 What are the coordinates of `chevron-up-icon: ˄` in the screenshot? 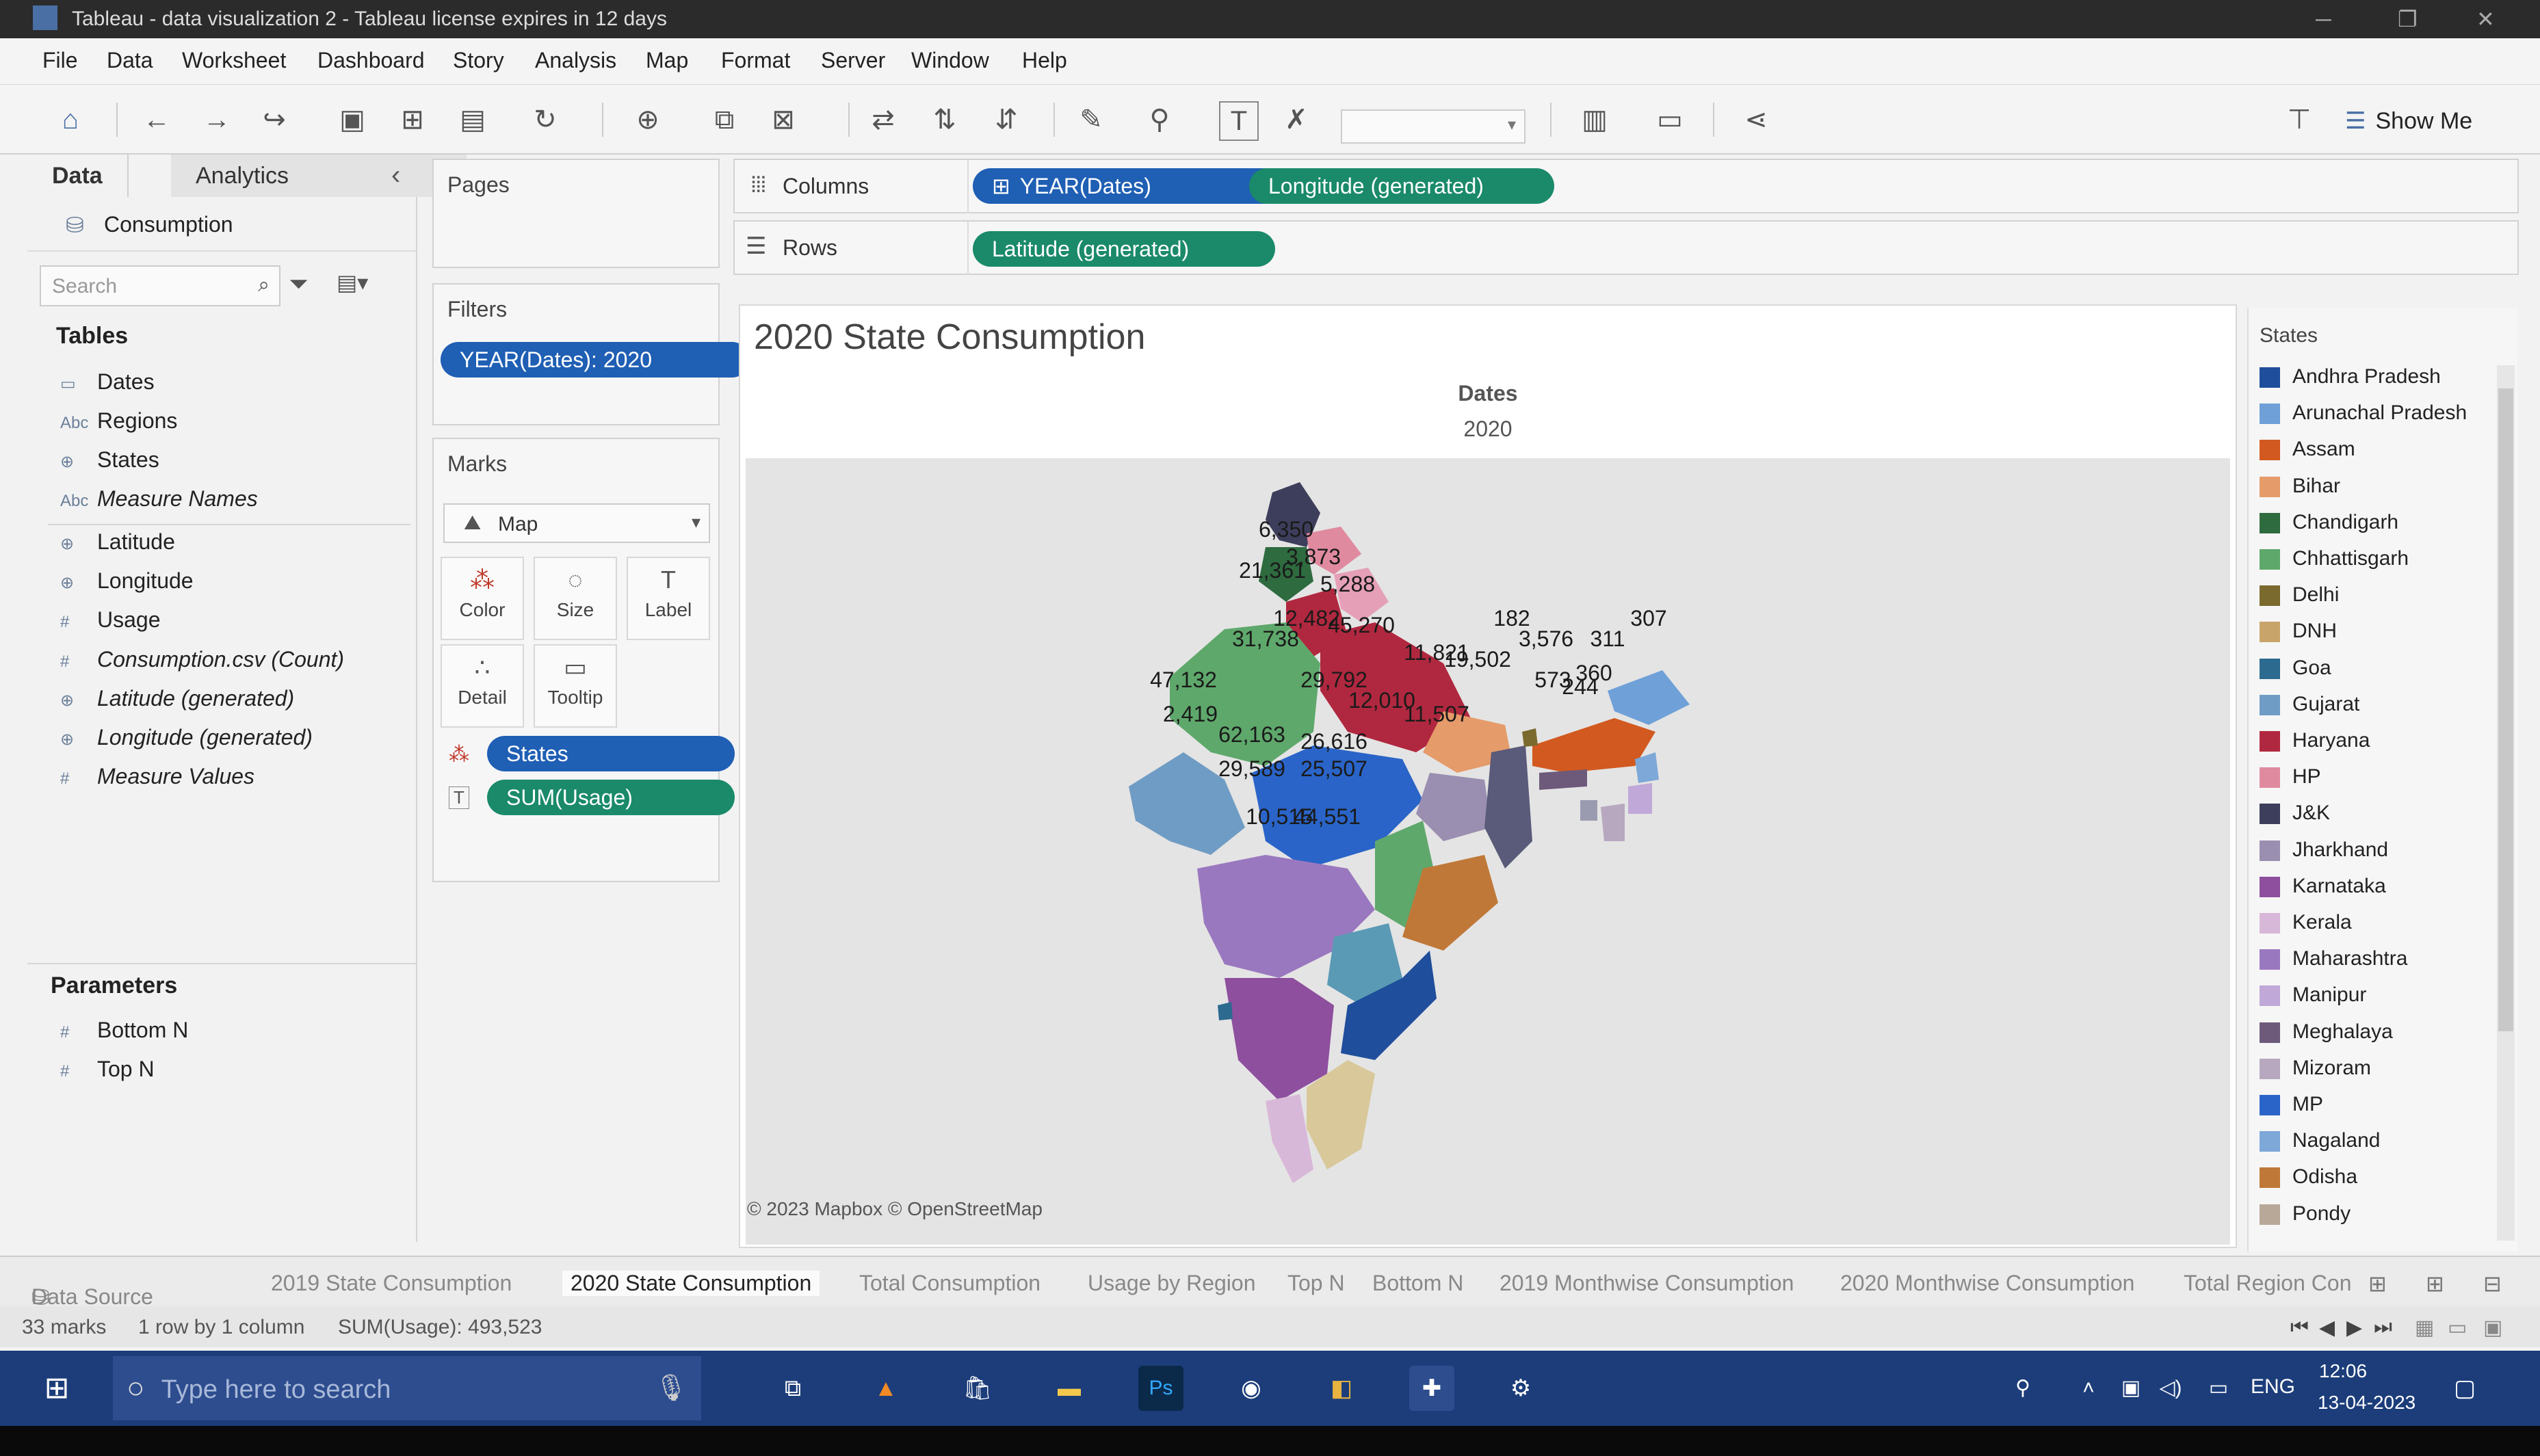 It's located at (2088, 1388).